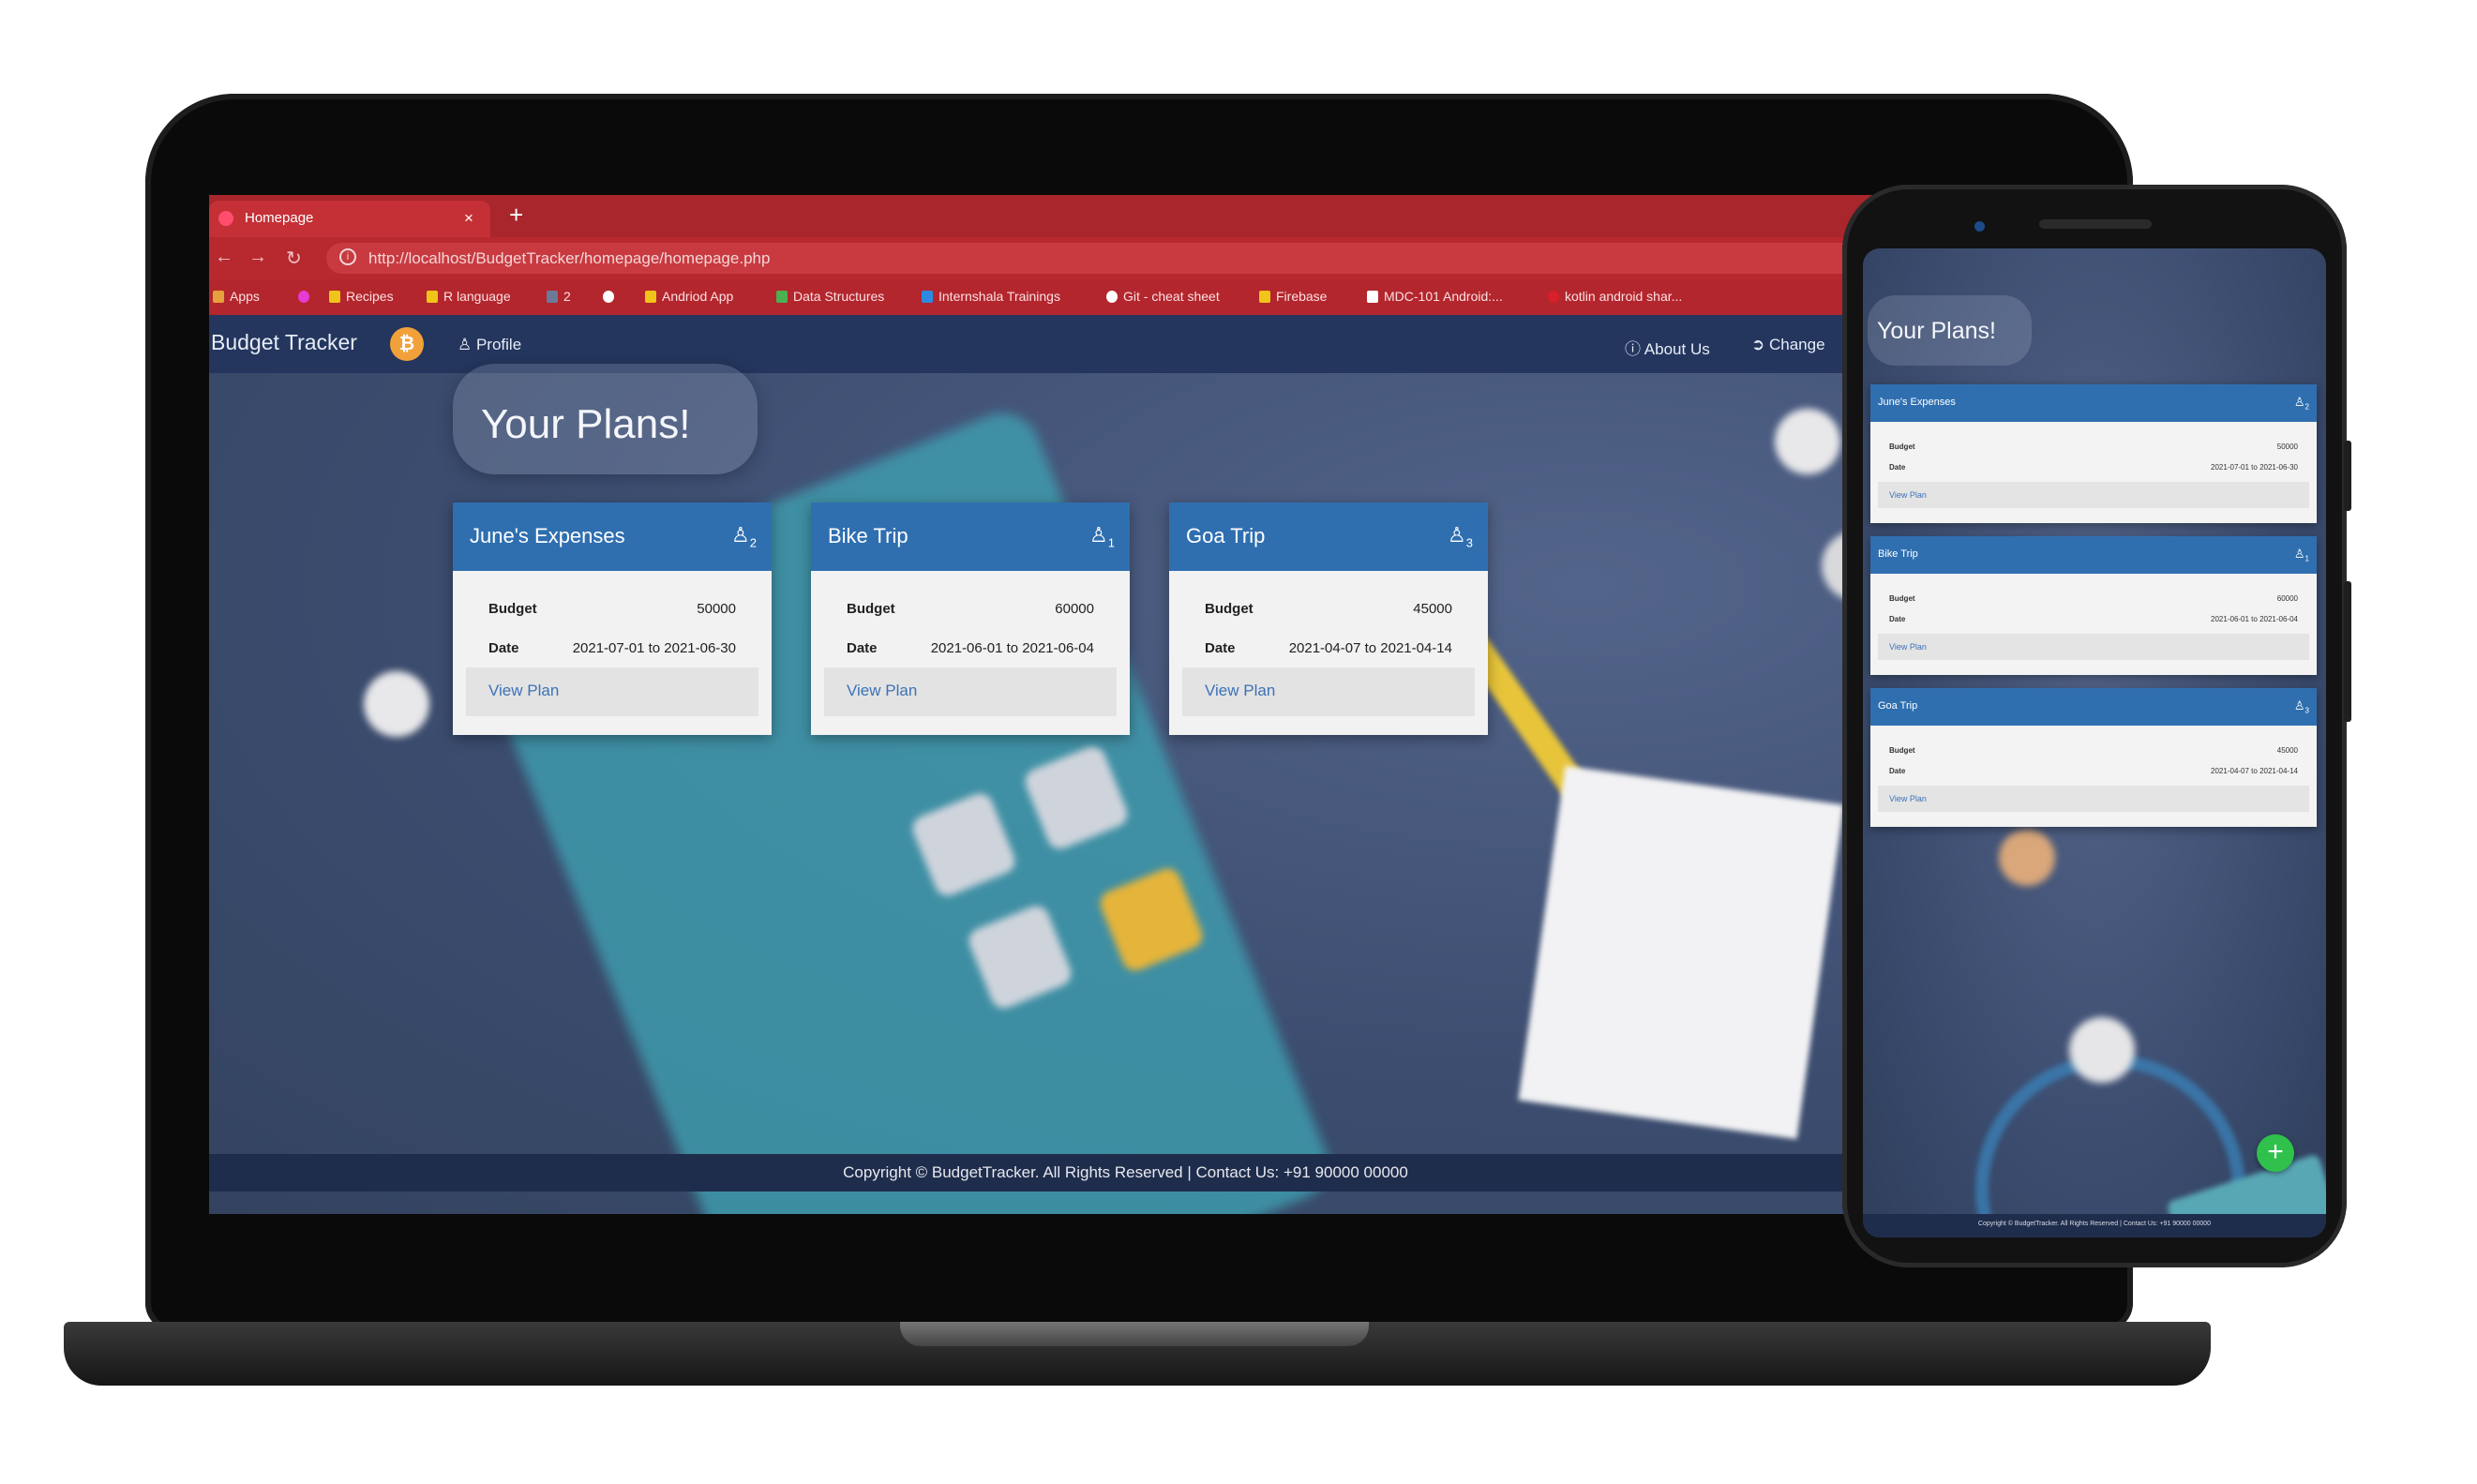  What do you see at coordinates (1936, 331) in the screenshot?
I see `phone-page-title: Your Plans!` at bounding box center [1936, 331].